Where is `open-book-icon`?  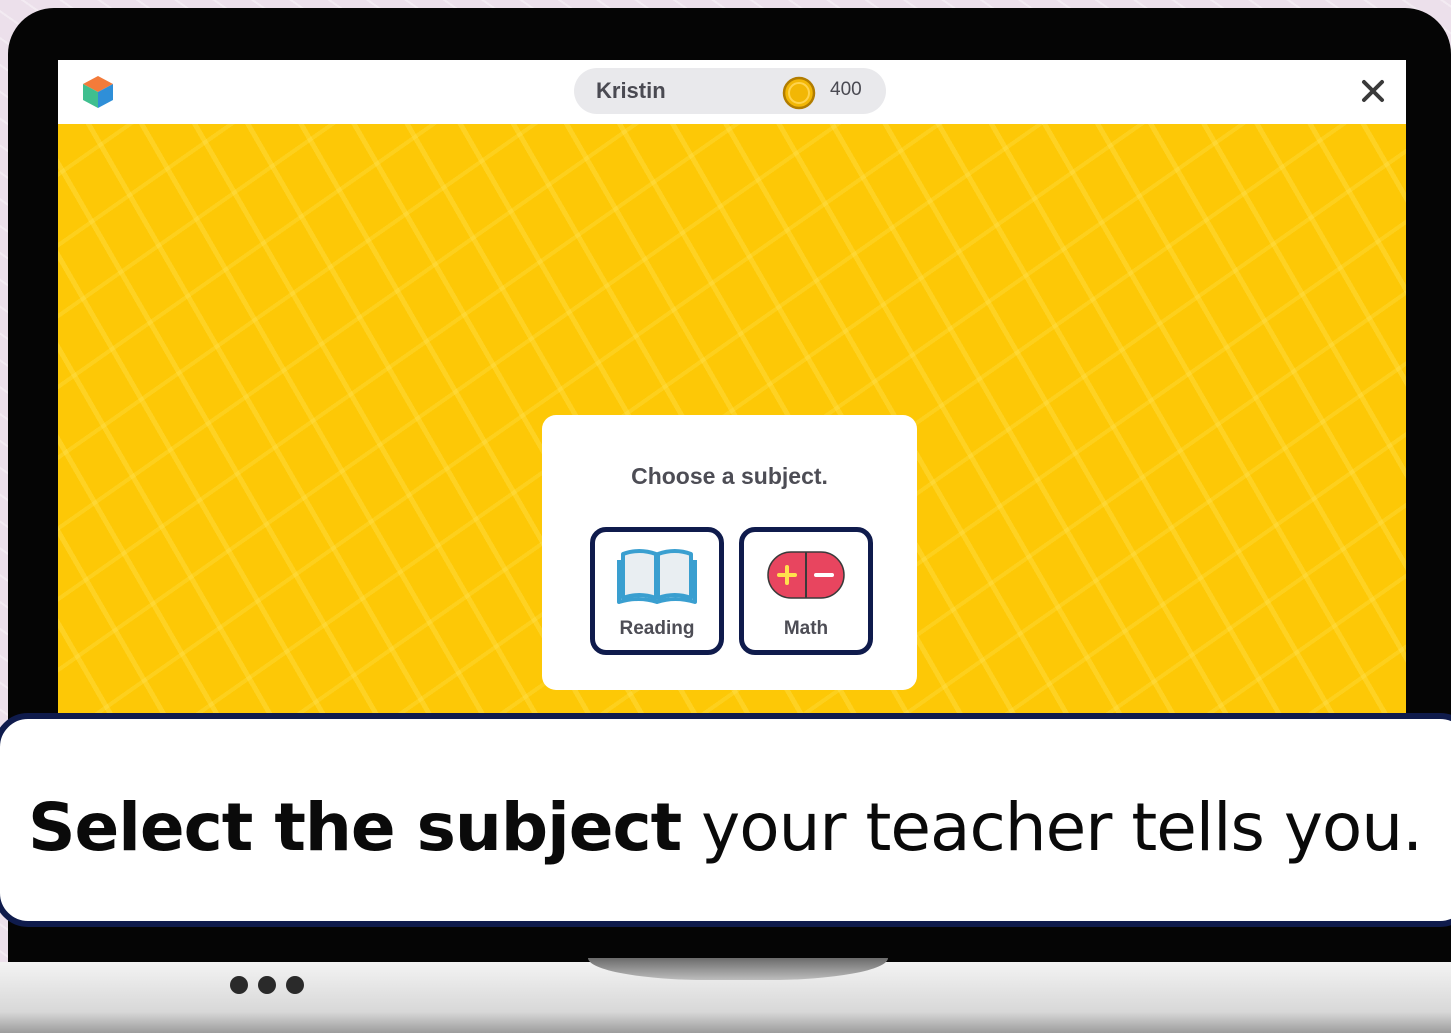 open-book-icon is located at coordinates (657, 576).